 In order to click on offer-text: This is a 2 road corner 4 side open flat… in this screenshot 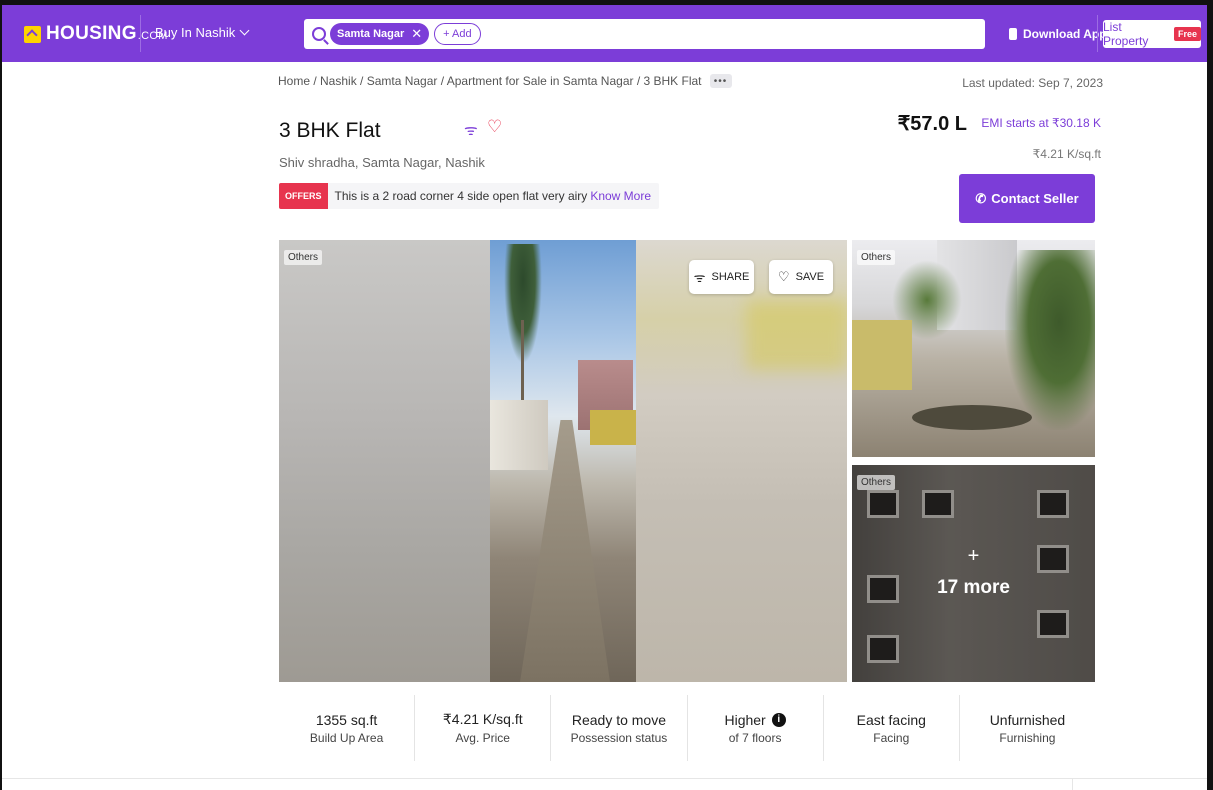, I will do `click(461, 196)`.